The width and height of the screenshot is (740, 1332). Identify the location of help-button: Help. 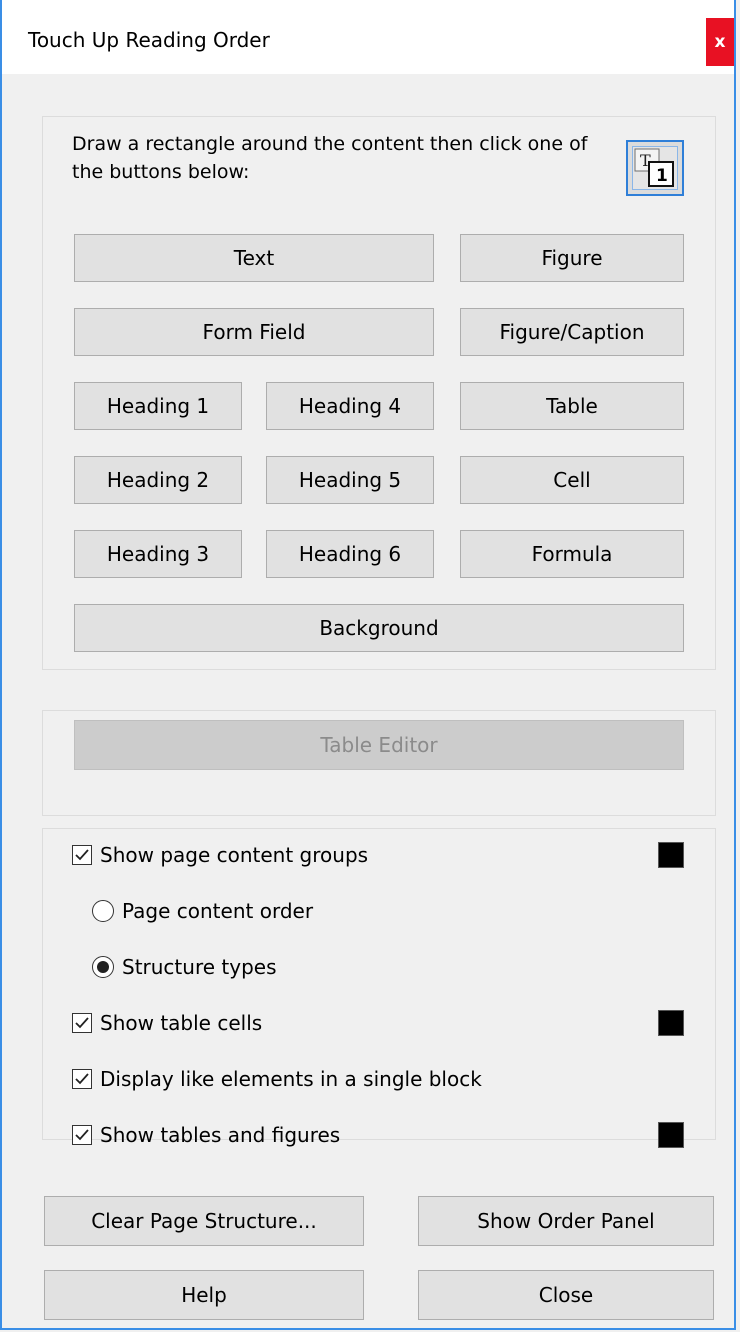
(204, 1295).